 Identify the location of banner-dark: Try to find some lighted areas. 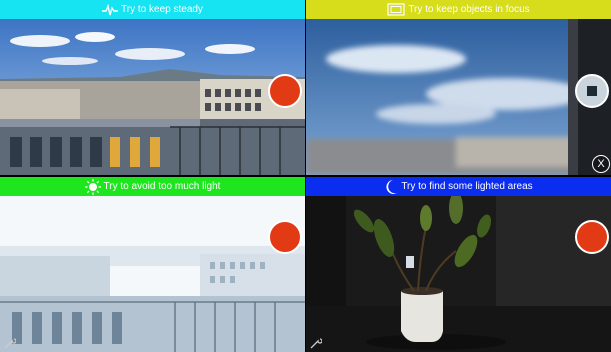
(458, 186).